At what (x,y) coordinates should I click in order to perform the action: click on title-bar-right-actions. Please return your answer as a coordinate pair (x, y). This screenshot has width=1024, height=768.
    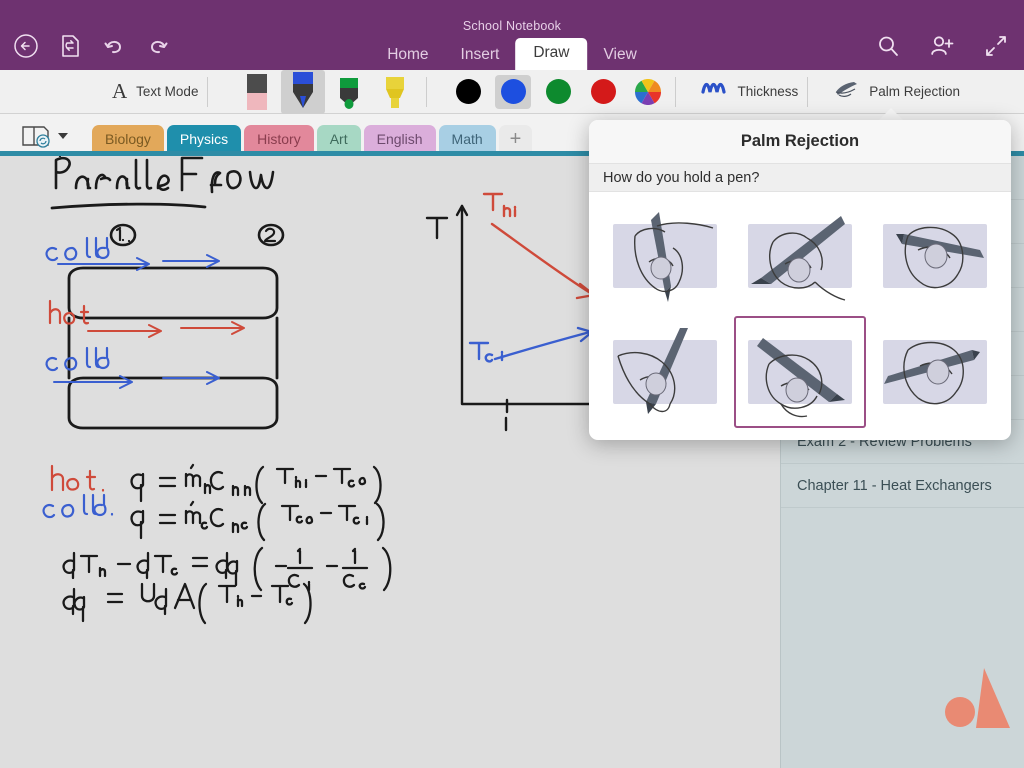
    Looking at the image, I should click on (942, 46).